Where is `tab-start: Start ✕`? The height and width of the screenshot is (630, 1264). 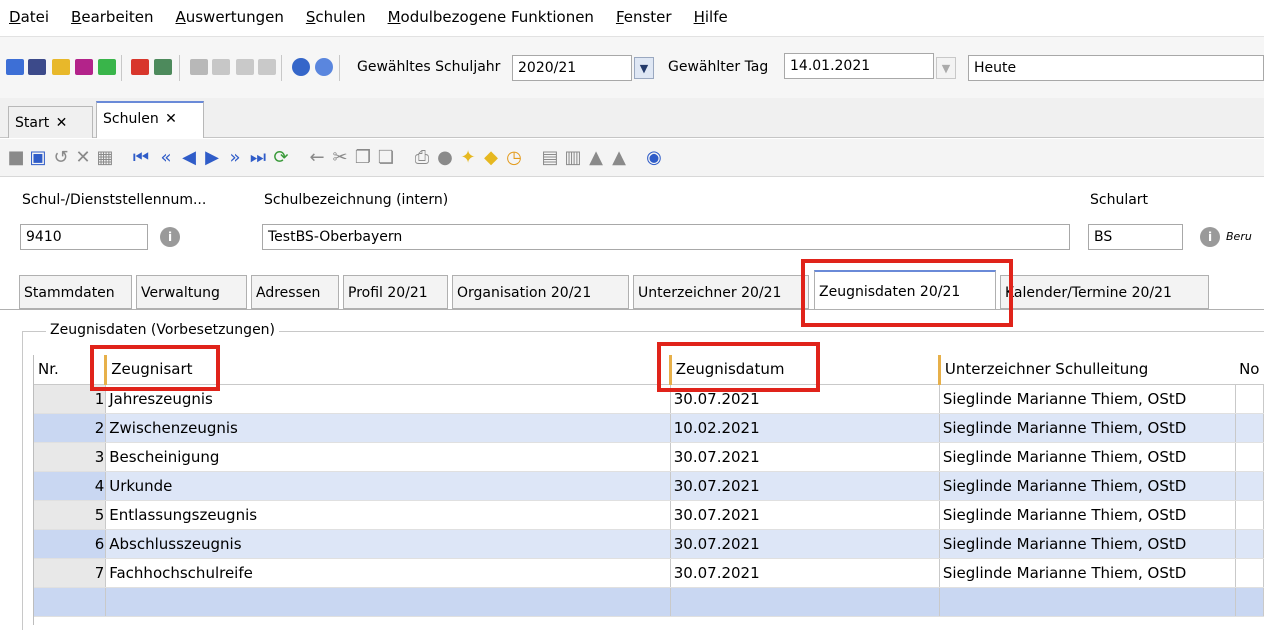 tab-start: Start ✕ is located at coordinates (50, 122).